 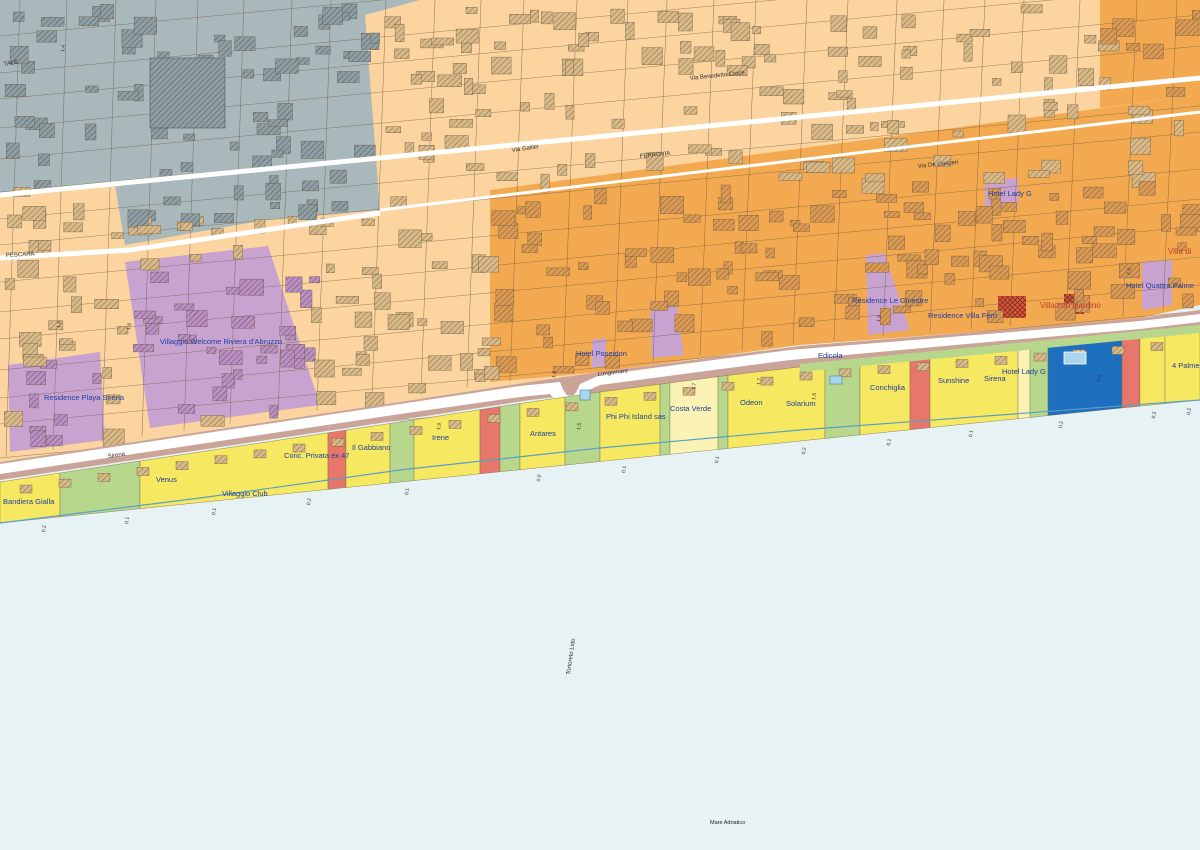 I want to click on label-conc-privata: Conc. Privata ex 47, so click(x=316, y=455).